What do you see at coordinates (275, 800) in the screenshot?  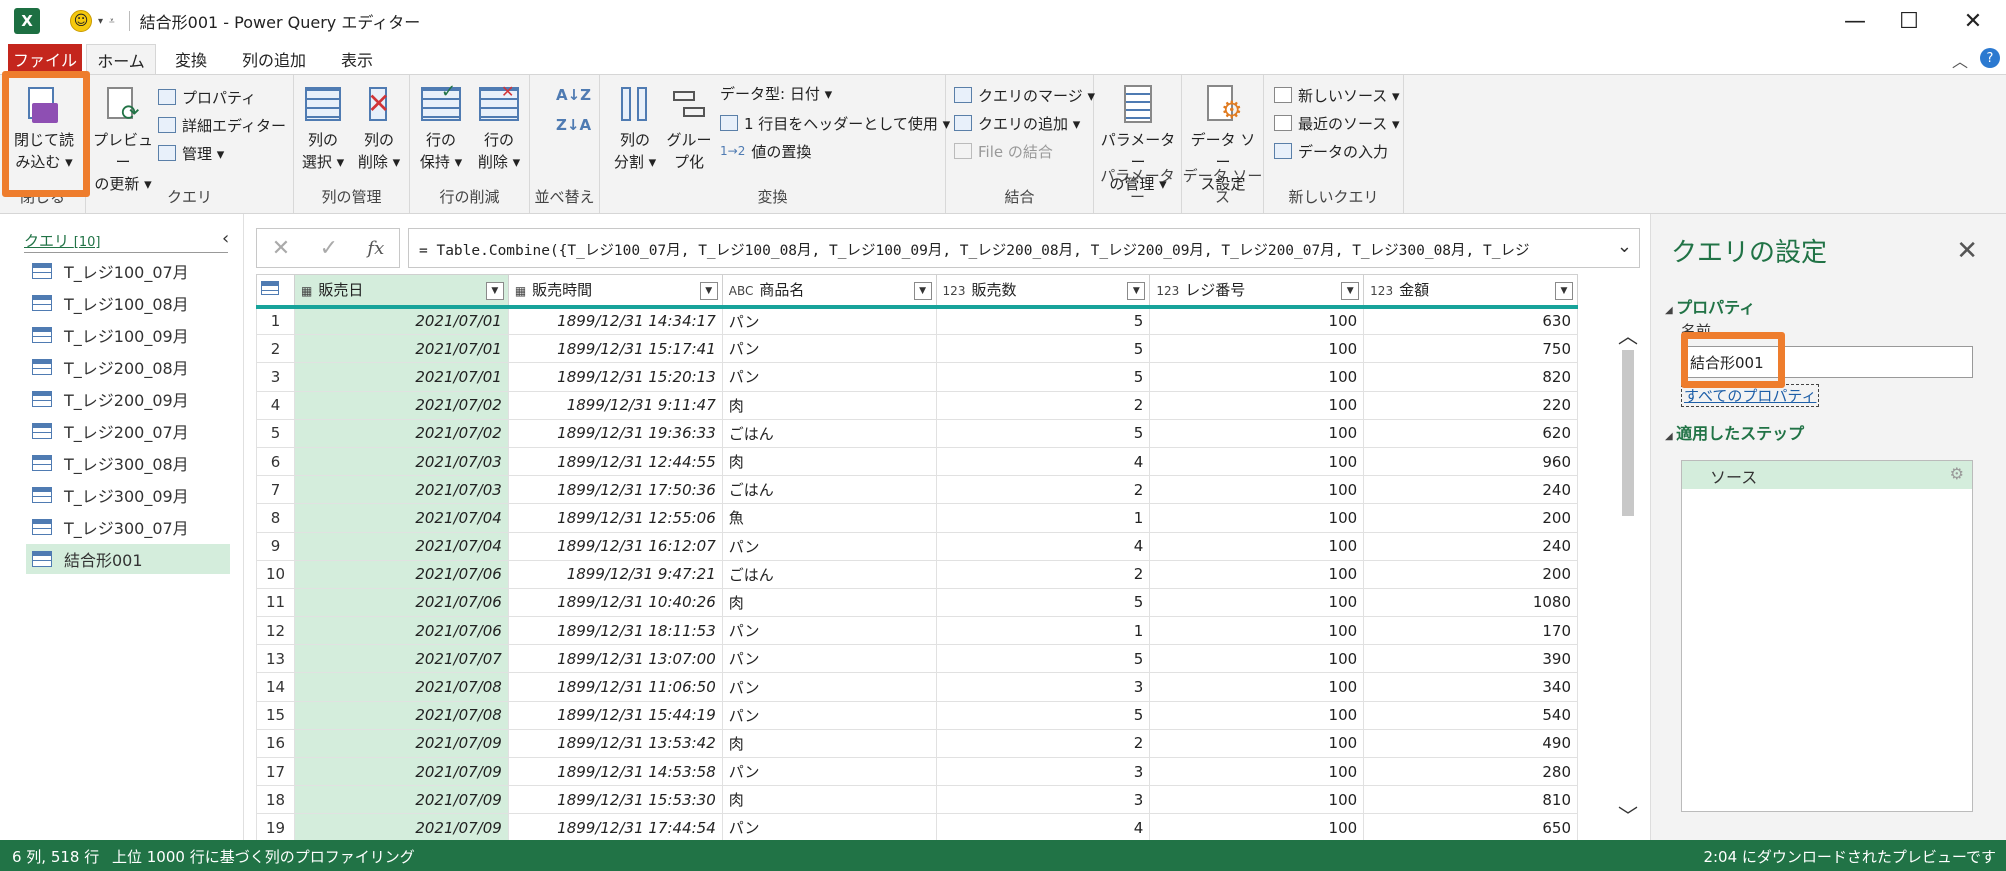 I see `row-number: 18` at bounding box center [275, 800].